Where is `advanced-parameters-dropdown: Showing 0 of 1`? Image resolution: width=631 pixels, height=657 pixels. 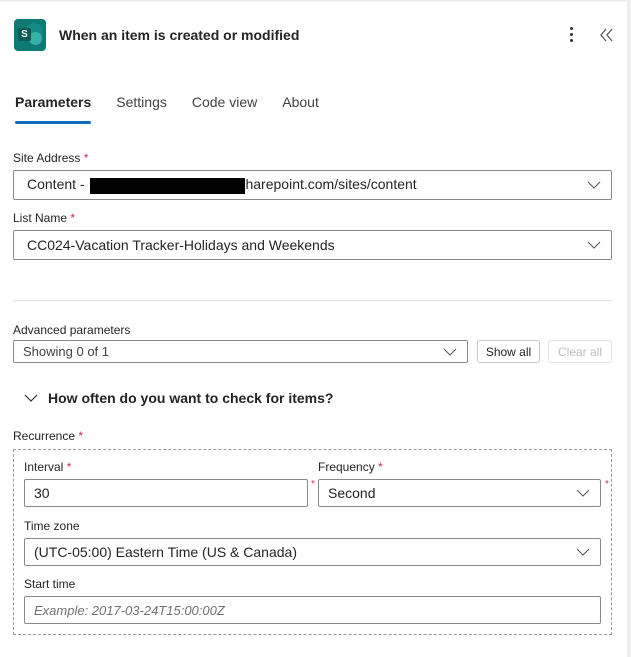
advanced-parameters-dropdown: Showing 0 of 1 is located at coordinates (240, 351).